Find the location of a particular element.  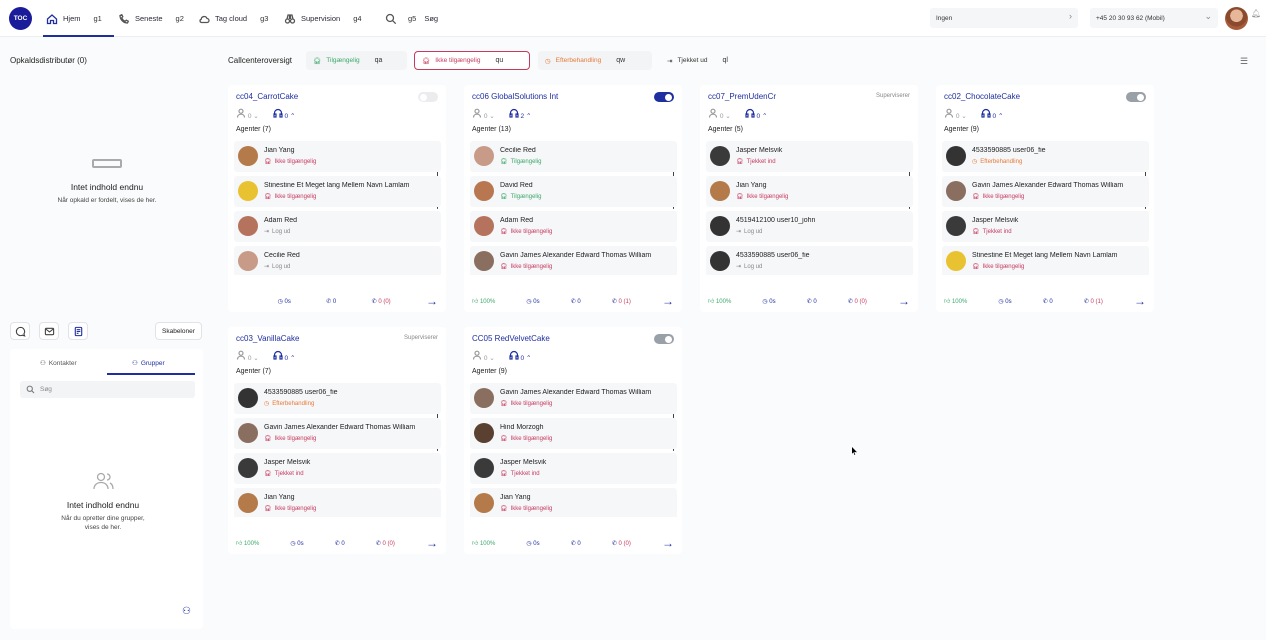

empty-subtitle: Når opkald er fordelt, vises de her. is located at coordinates (107, 200).